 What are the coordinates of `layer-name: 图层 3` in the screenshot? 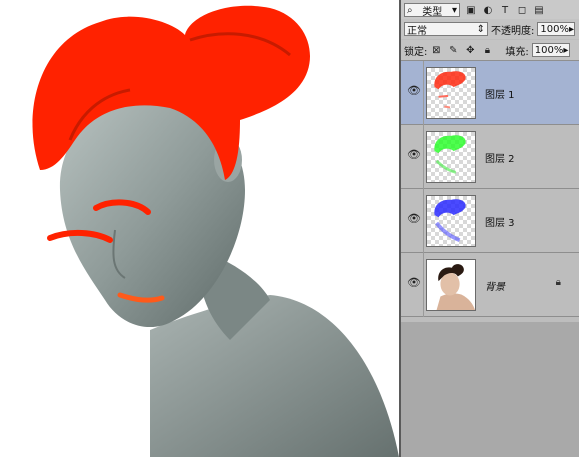 It's located at (500, 221).